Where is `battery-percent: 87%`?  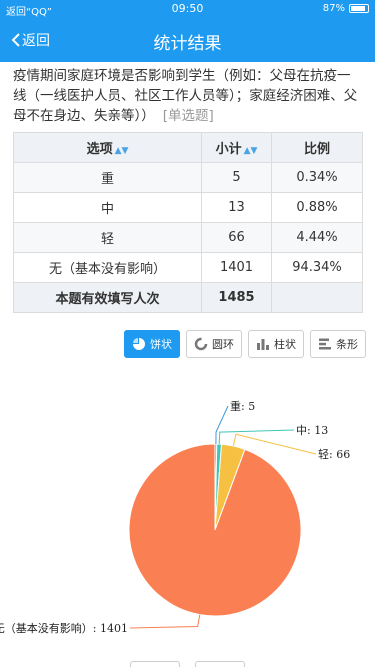 battery-percent: 87% is located at coordinates (333, 8).